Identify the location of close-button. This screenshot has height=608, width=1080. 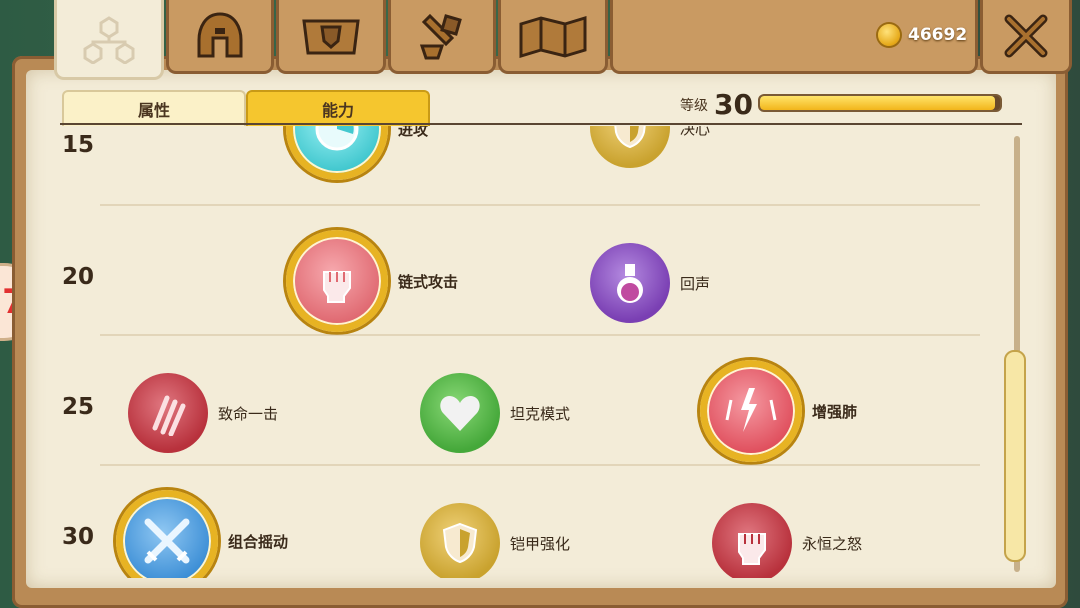
(1026, 37).